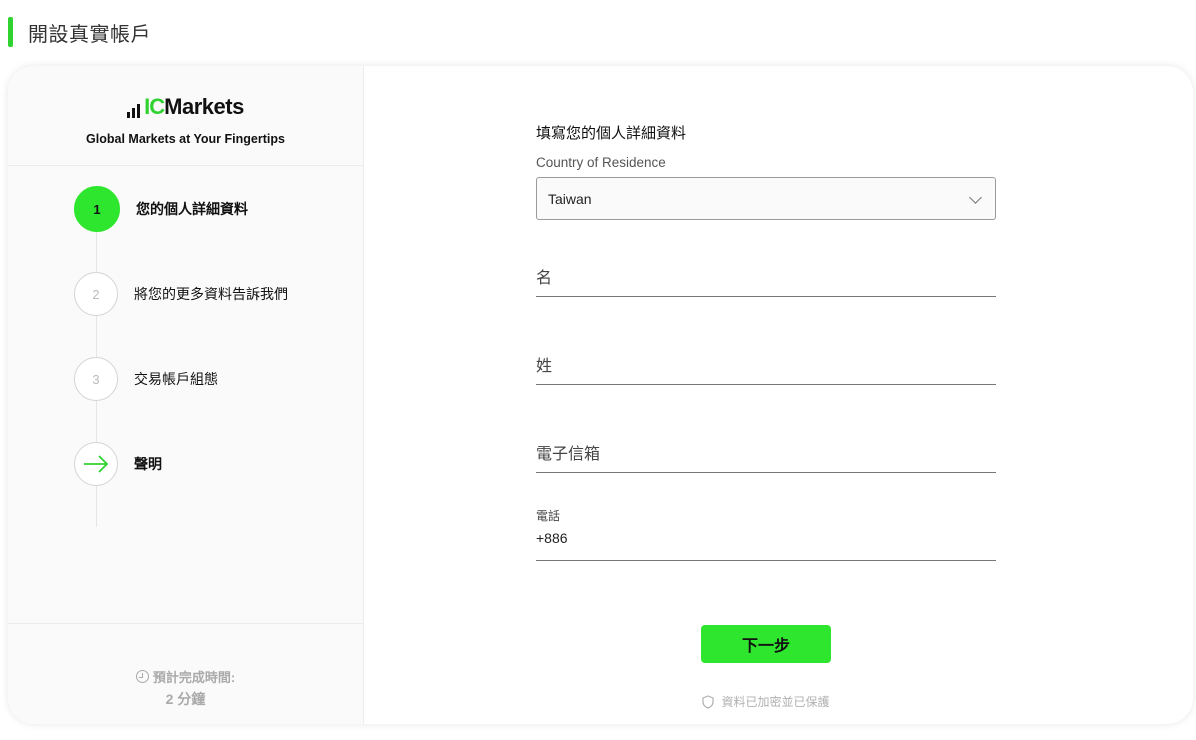 This screenshot has height=740, width=1196. Describe the element at coordinates (766, 457) in the screenshot. I see `email-field: 電子信箱` at that location.